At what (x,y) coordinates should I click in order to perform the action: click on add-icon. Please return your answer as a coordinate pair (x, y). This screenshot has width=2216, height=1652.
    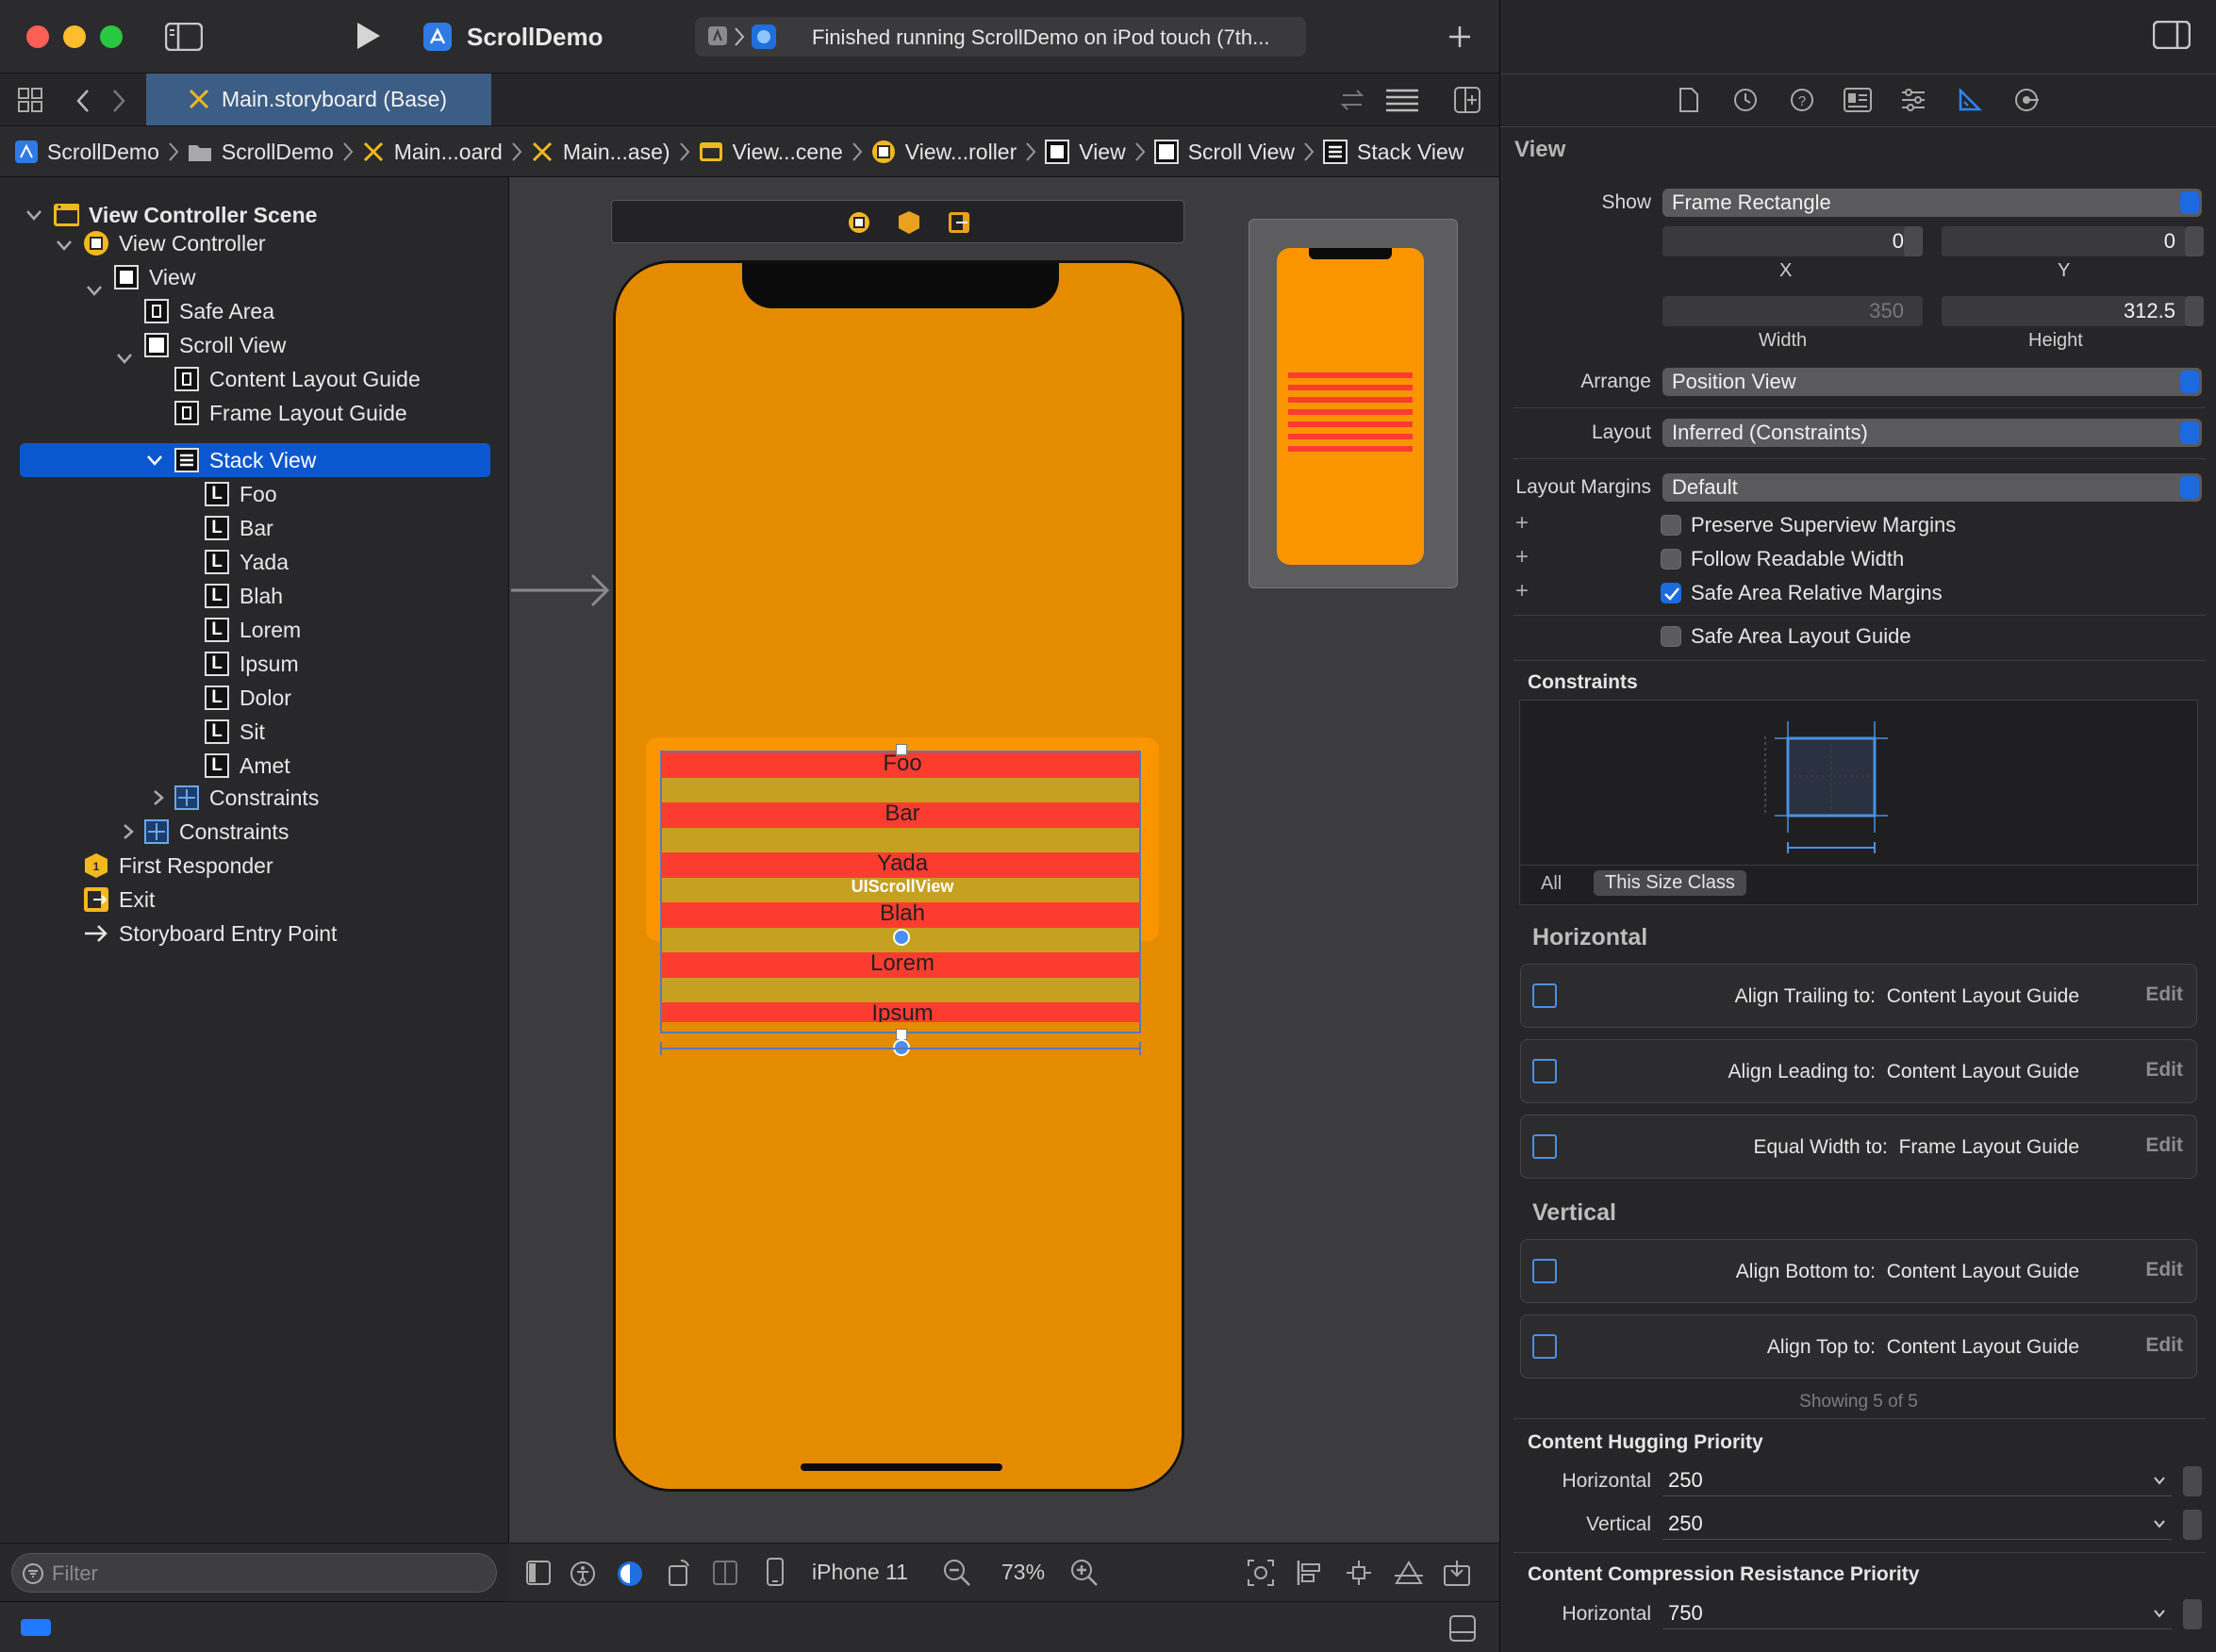
    Looking at the image, I should click on (1459, 37).